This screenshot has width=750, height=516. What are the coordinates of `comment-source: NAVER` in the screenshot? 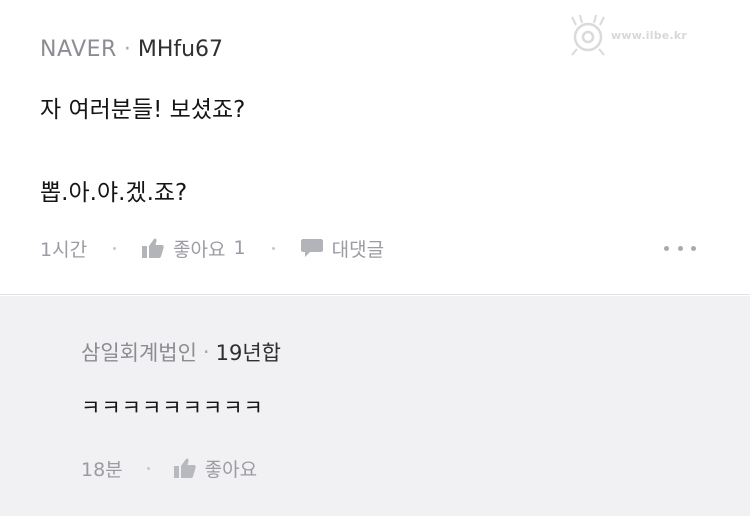 It's located at (78, 49).